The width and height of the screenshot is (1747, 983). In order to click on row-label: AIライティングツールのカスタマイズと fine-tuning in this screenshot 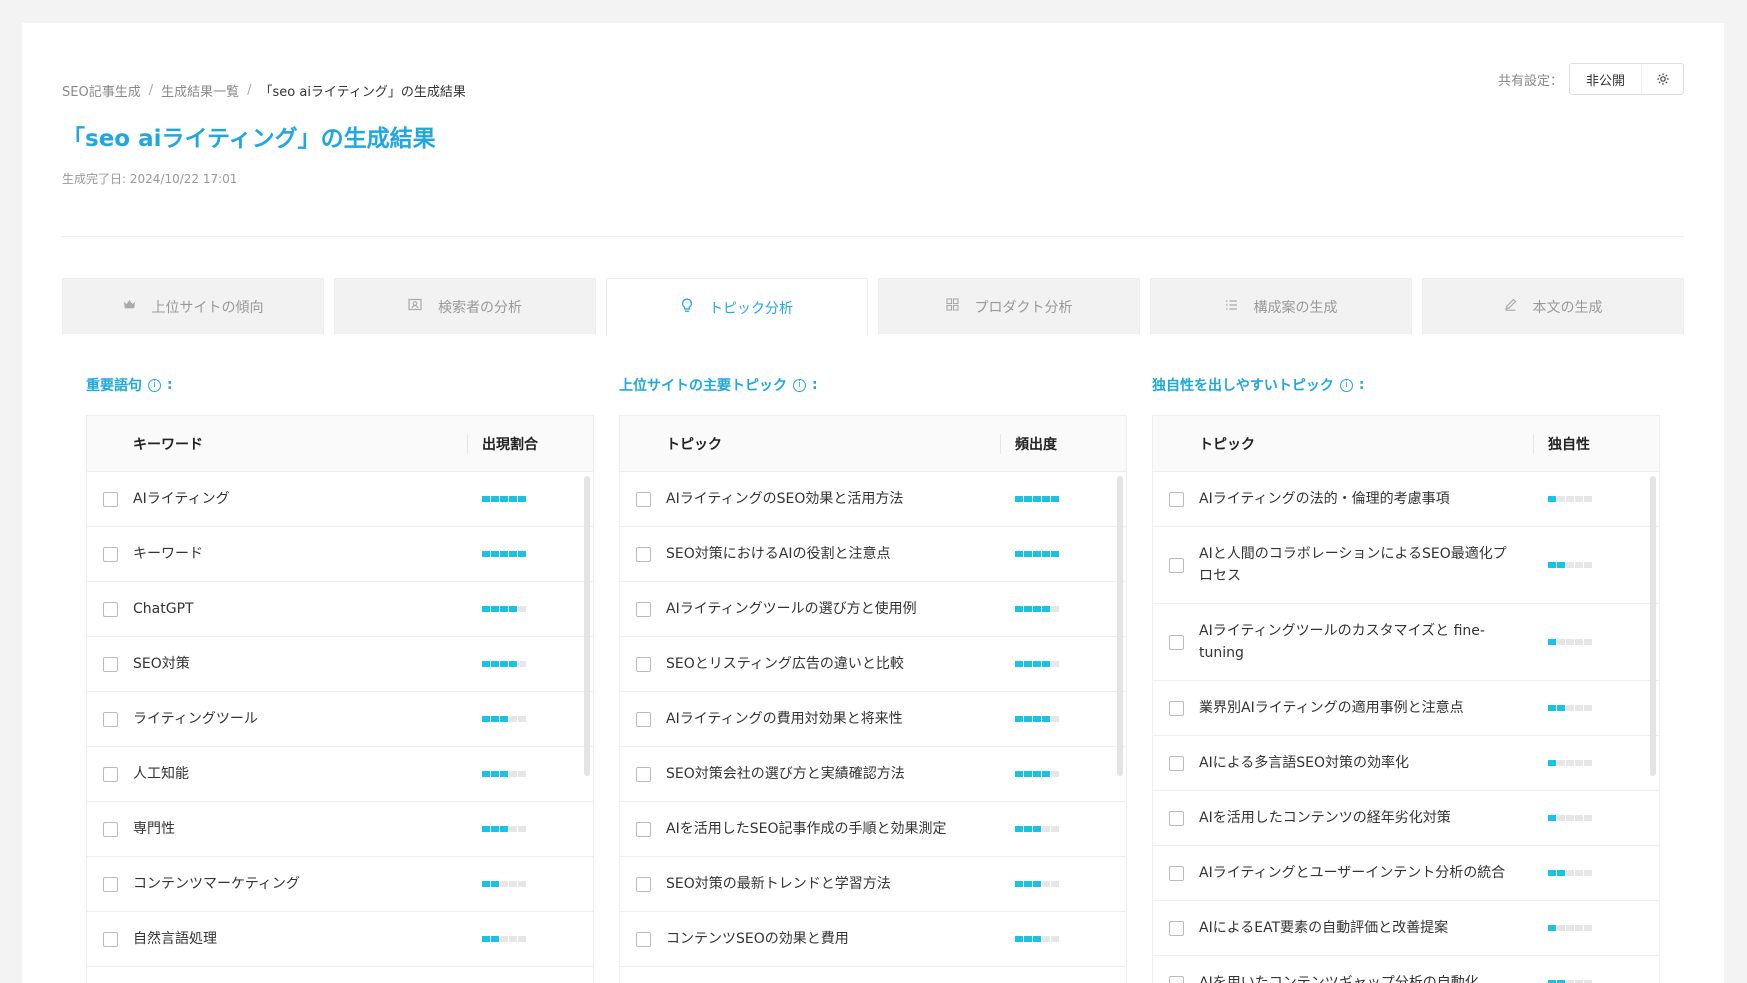, I will do `click(1342, 642)`.